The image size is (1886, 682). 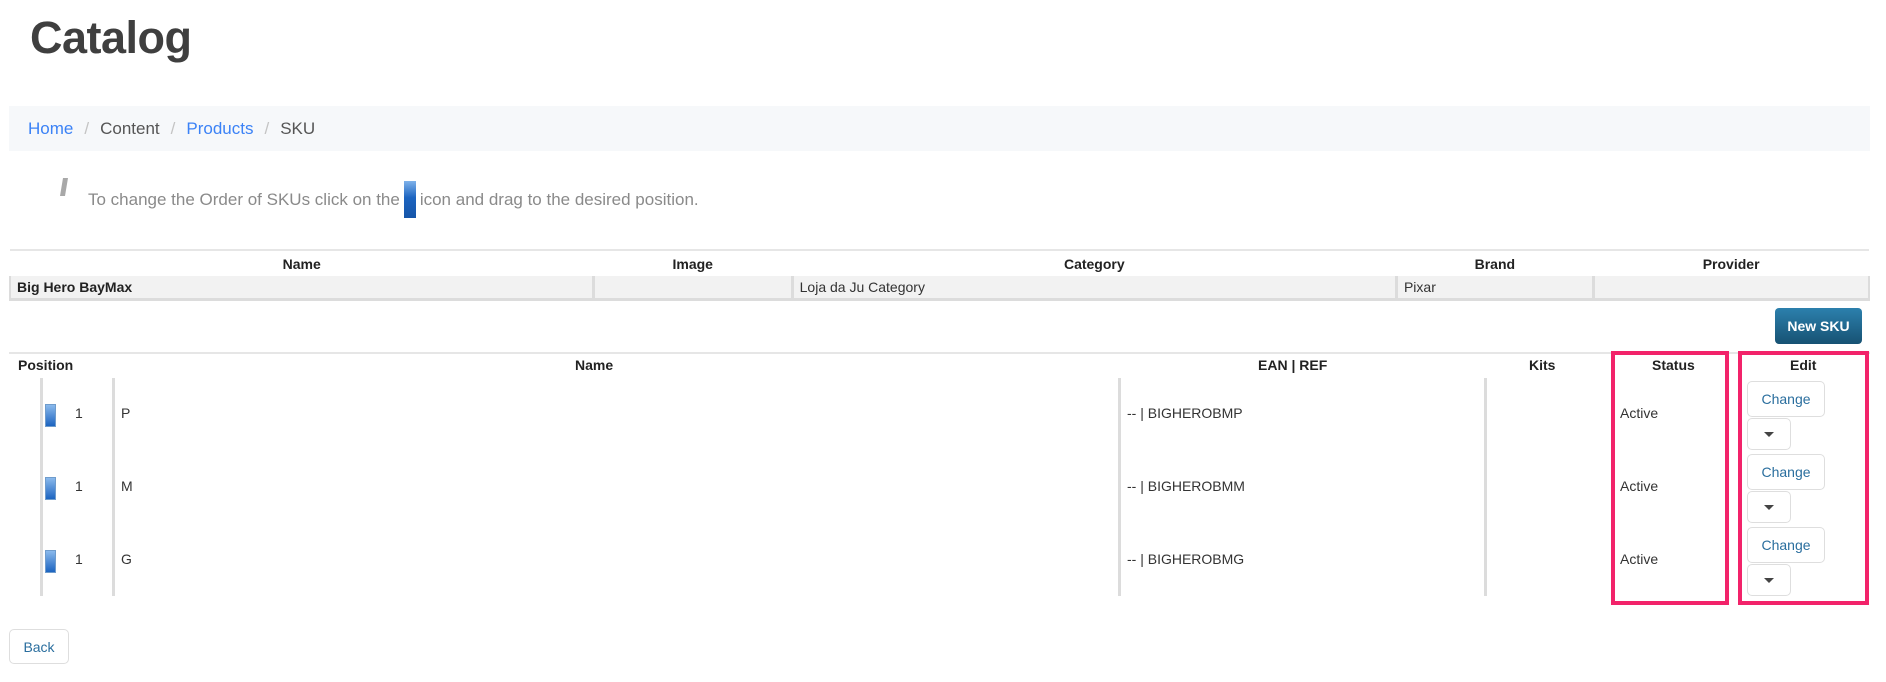 I want to click on breadcrumb: Home / Content / Products / SKU, so click(x=939, y=128).